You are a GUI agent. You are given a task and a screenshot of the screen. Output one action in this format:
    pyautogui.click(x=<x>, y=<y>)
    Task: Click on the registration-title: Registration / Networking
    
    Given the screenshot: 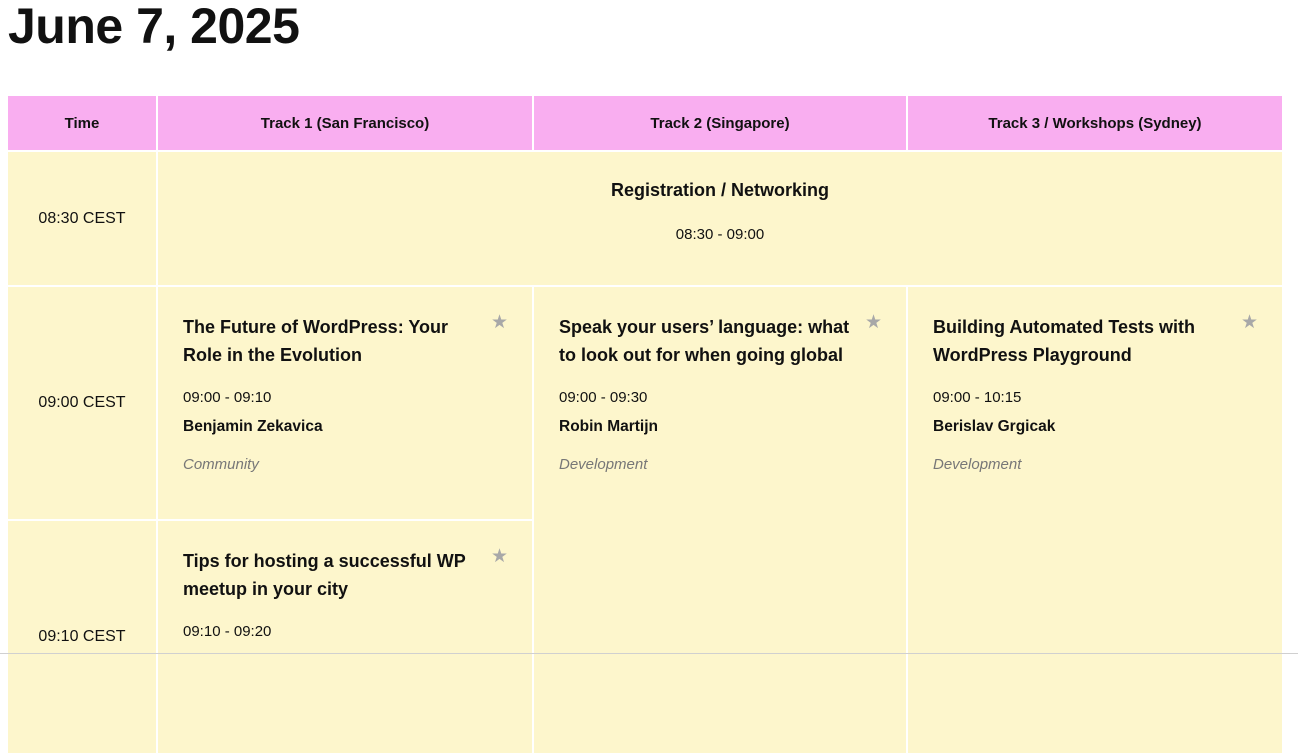 What is the action you would take?
    pyautogui.click(x=720, y=190)
    